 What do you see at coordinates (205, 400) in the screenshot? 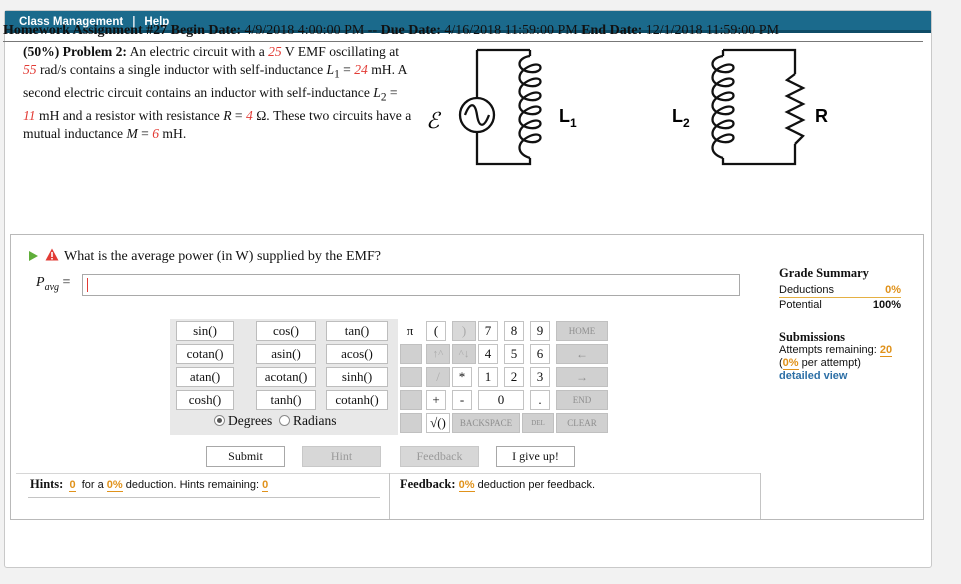
I see `key-cosh: cosh()` at bounding box center [205, 400].